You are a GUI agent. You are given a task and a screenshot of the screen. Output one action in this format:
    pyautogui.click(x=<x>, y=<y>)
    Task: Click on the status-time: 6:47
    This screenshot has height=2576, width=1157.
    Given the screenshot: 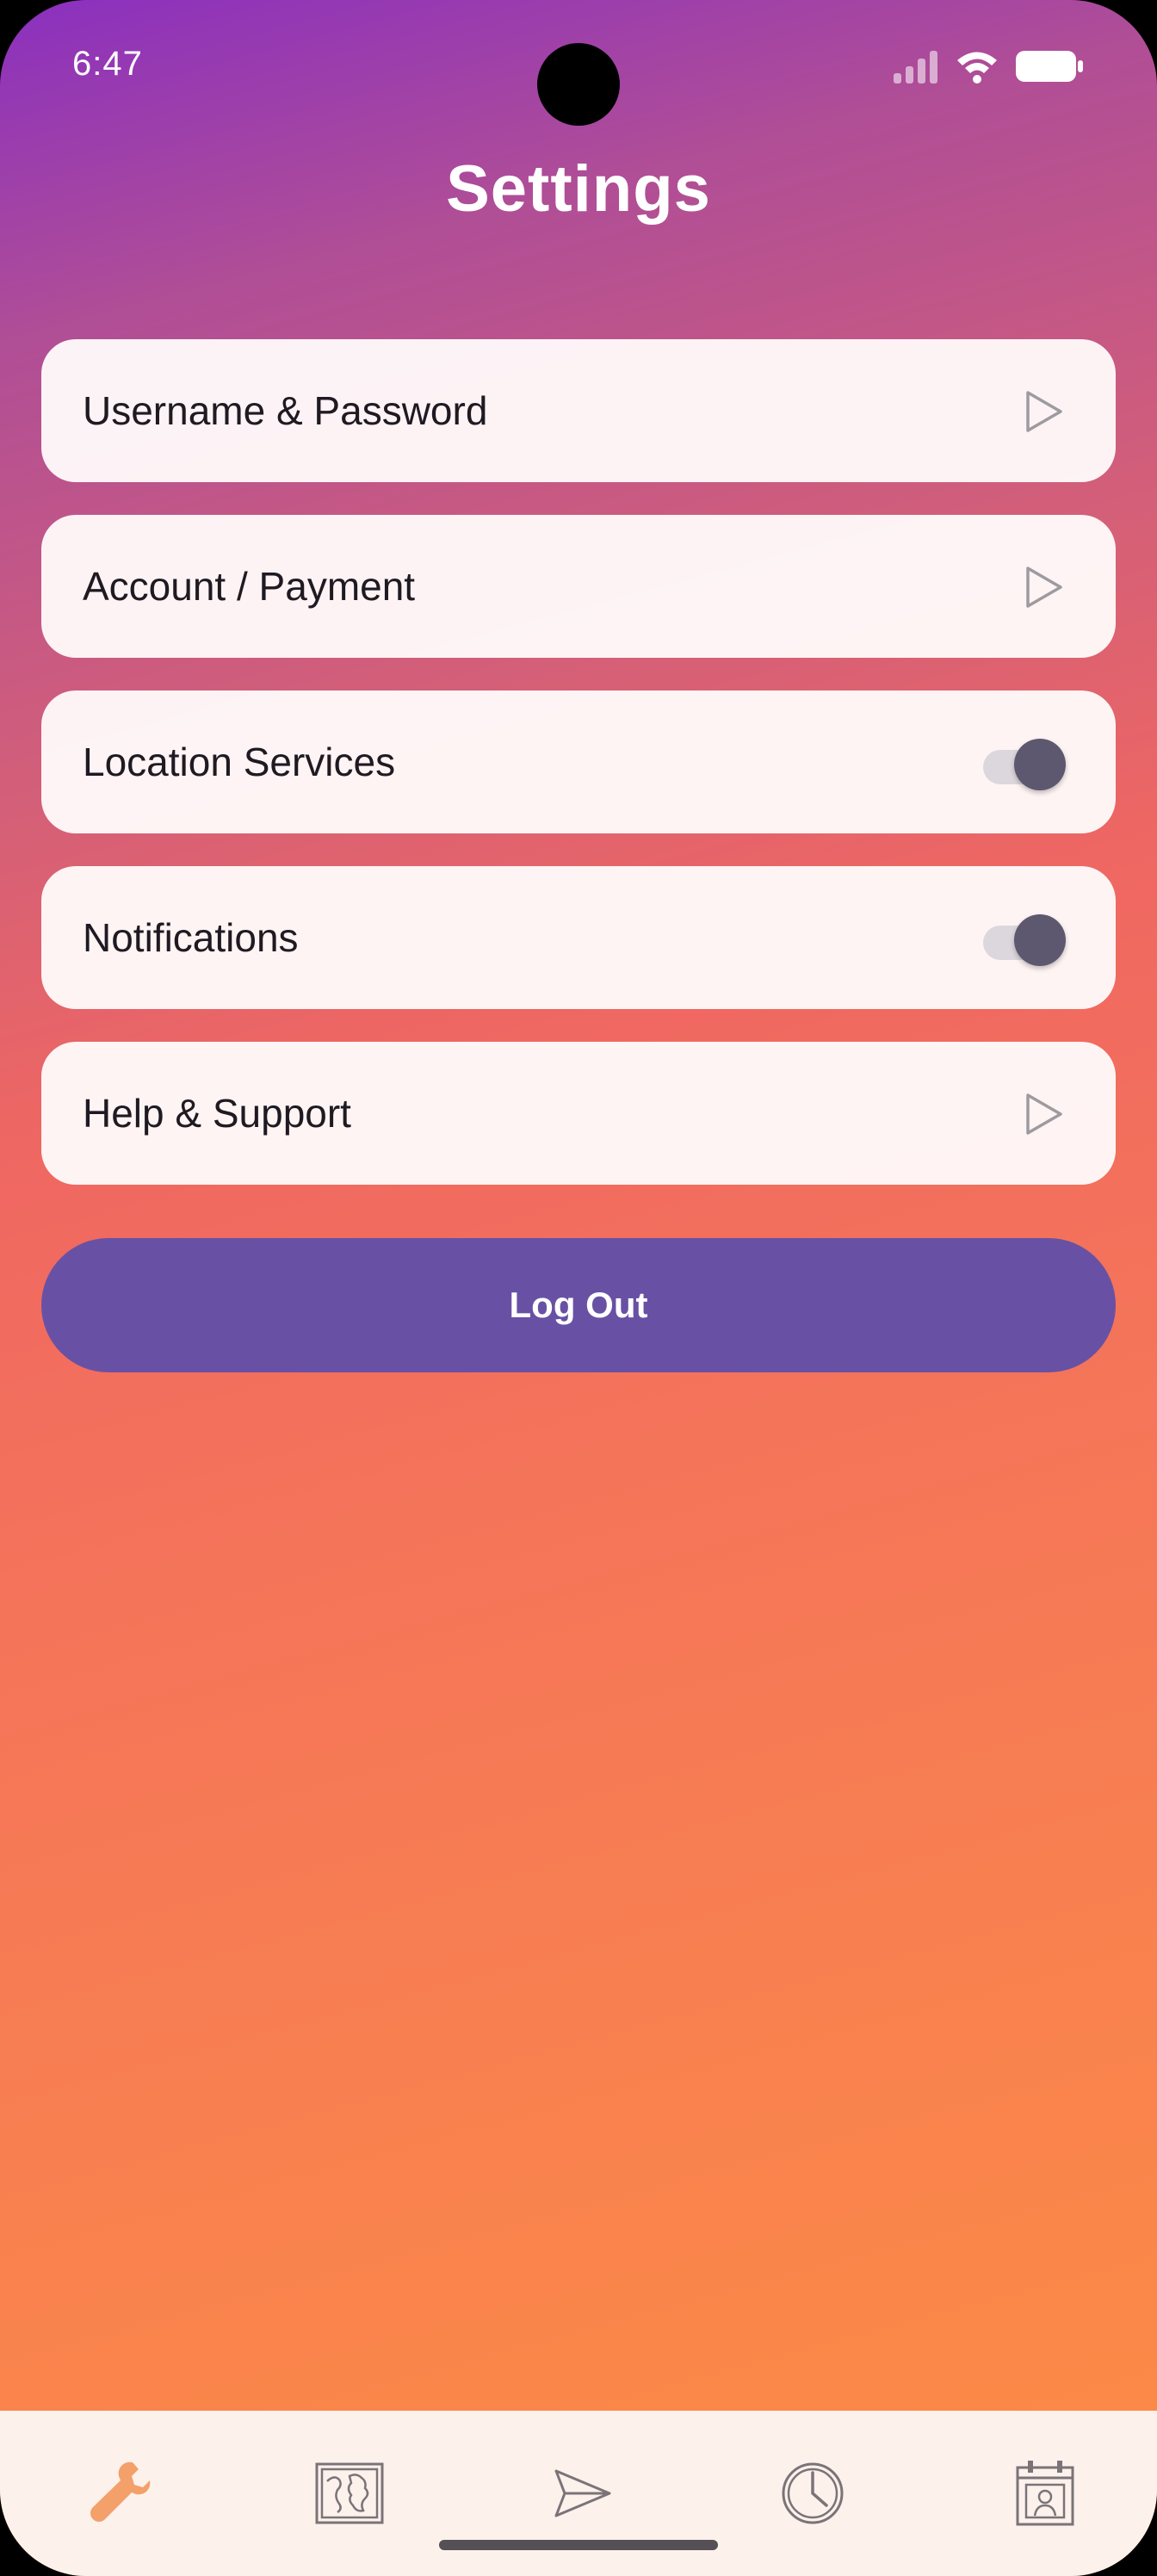 What is the action you would take?
    pyautogui.click(x=108, y=64)
    